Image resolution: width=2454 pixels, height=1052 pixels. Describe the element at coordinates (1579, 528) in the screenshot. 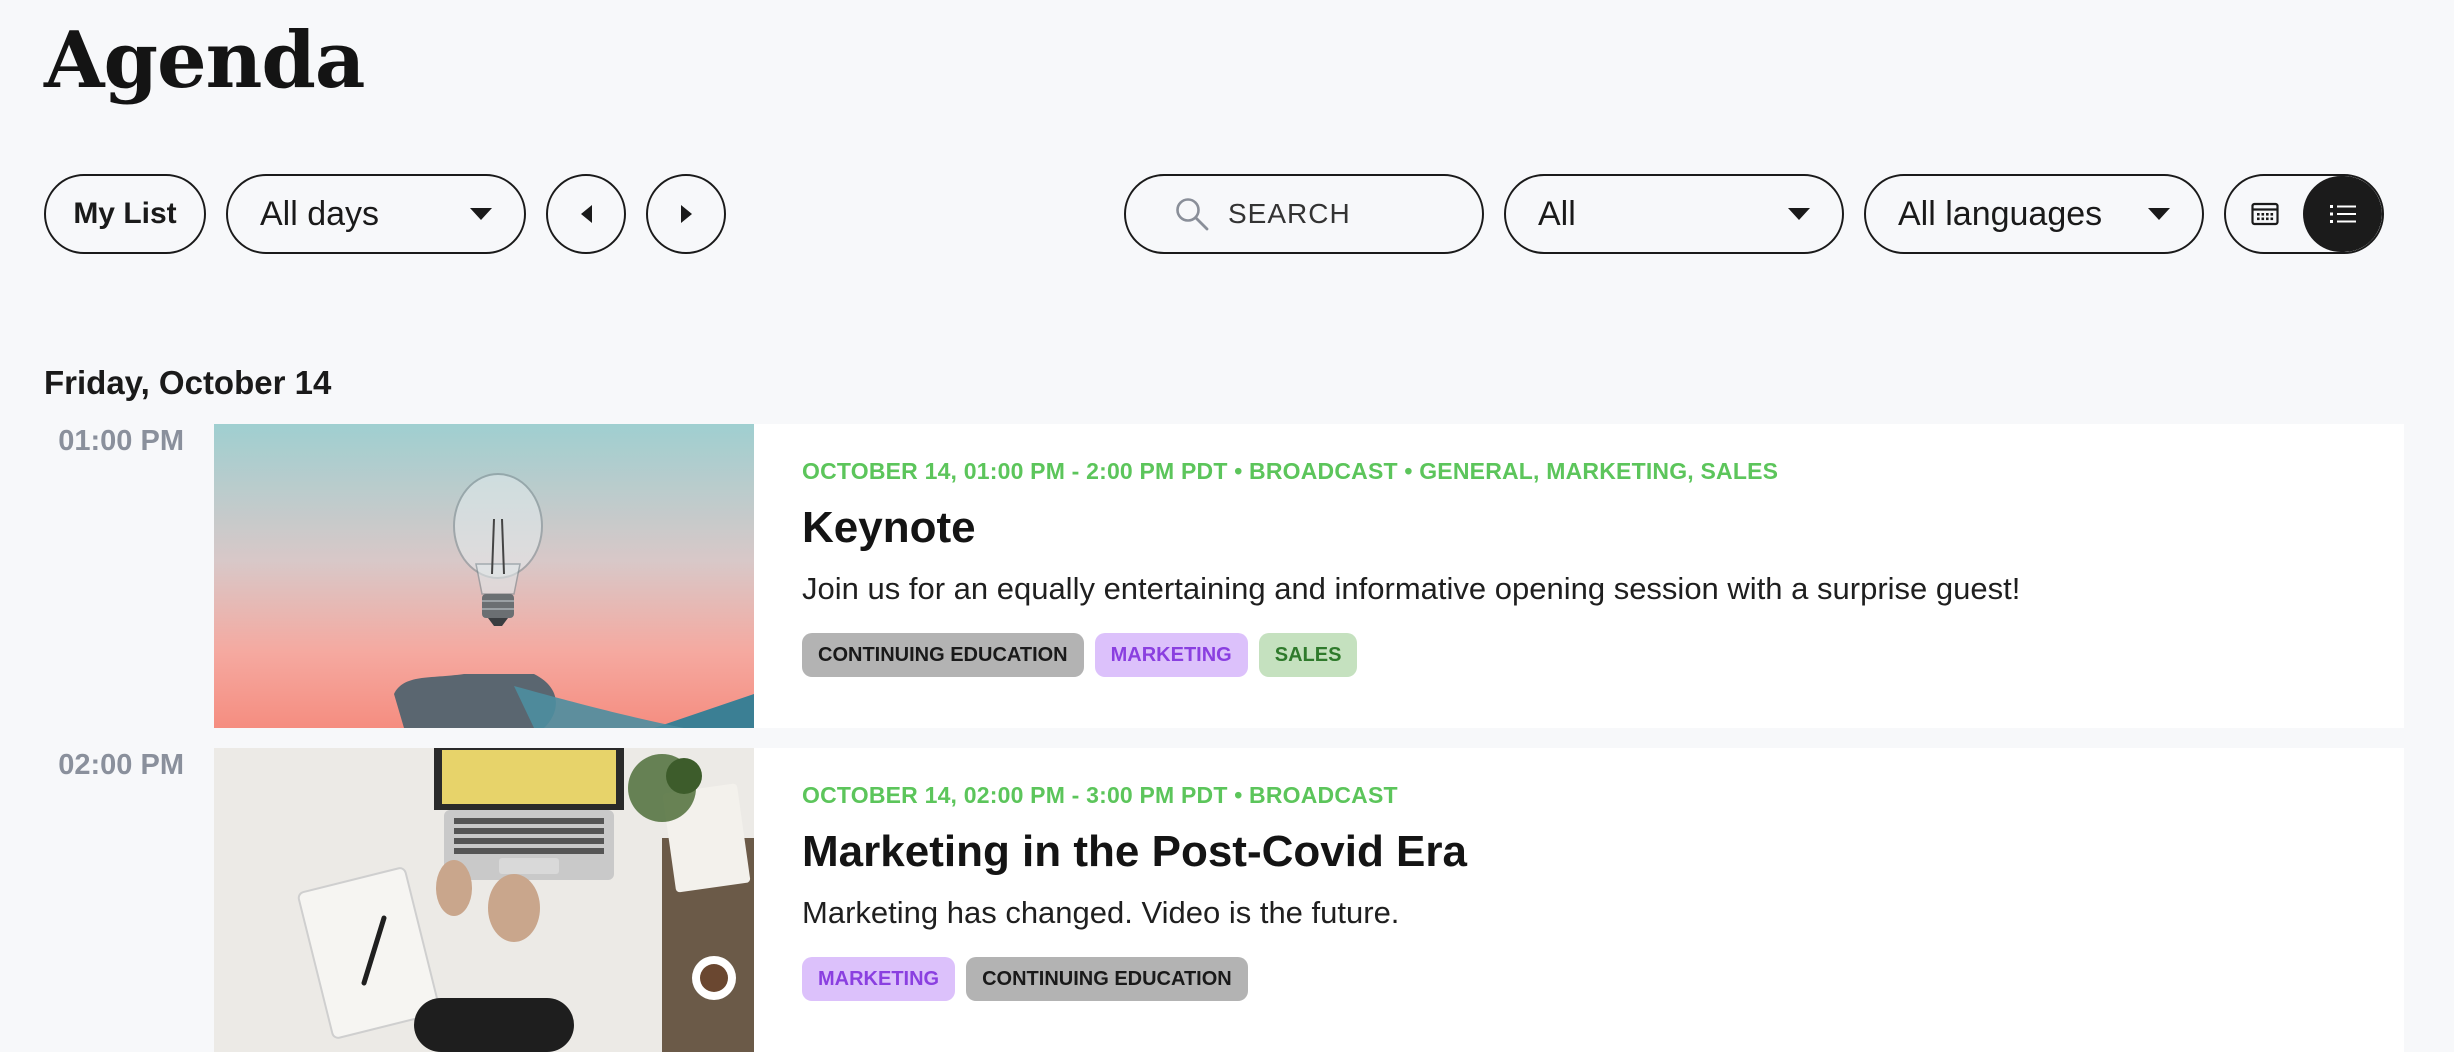

I see `session-title: Keynote` at that location.